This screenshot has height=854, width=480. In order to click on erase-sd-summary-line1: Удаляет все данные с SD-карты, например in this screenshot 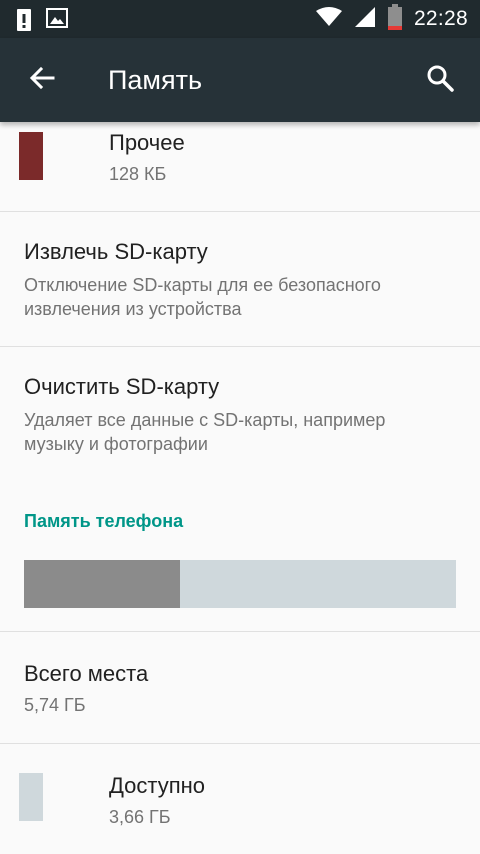, I will do `click(205, 420)`.